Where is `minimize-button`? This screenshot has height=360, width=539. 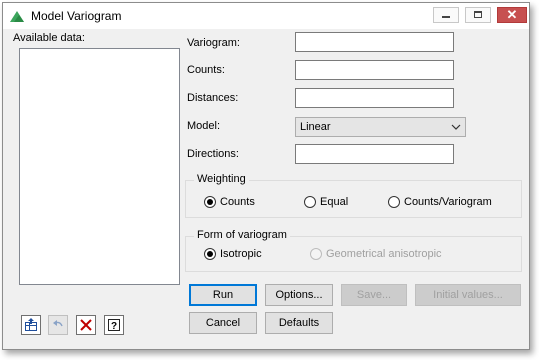 minimize-button is located at coordinates (446, 15).